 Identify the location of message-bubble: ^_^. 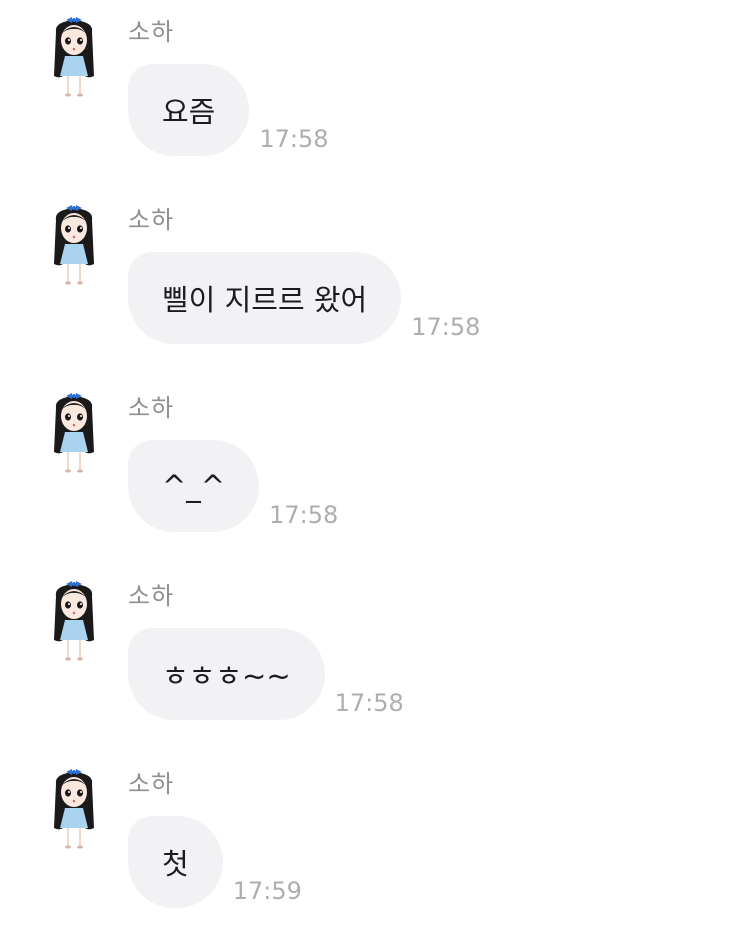
(194, 486).